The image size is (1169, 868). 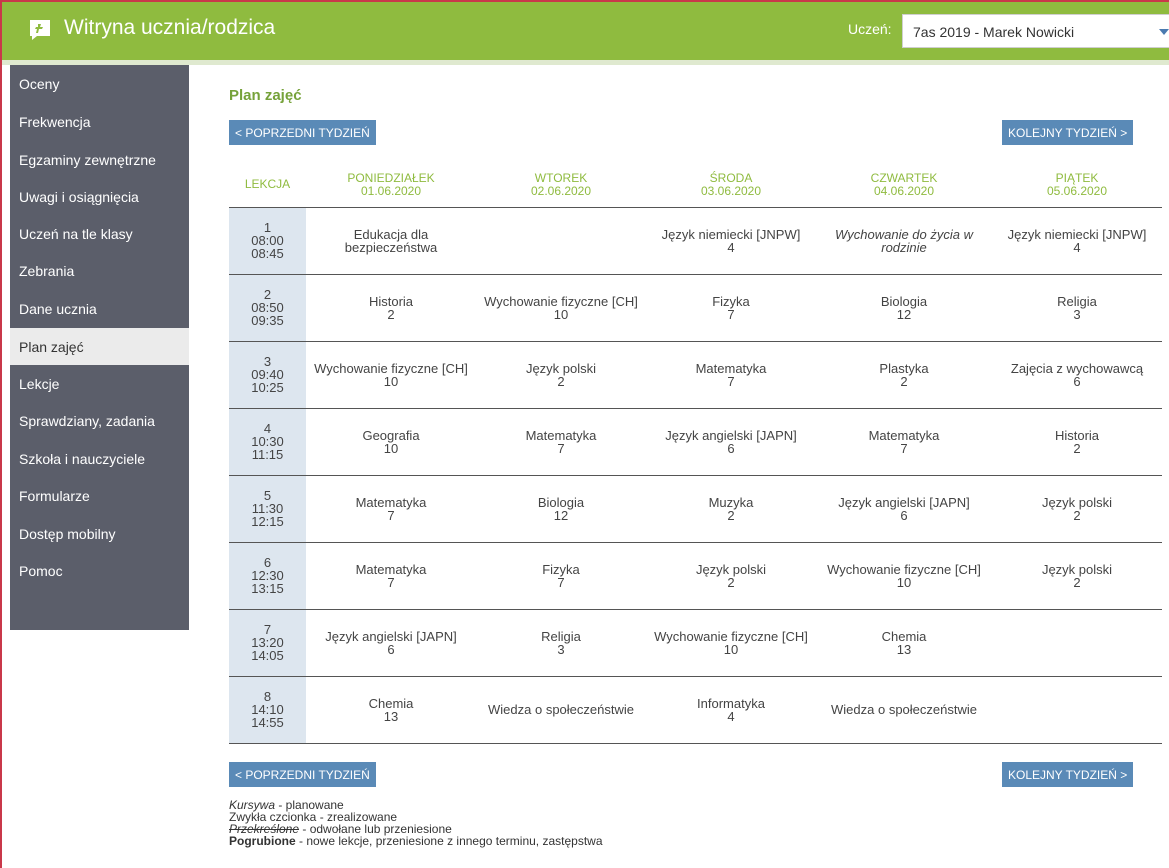 I want to click on timetable-cell: Plastyka 2, so click(x=904, y=374).